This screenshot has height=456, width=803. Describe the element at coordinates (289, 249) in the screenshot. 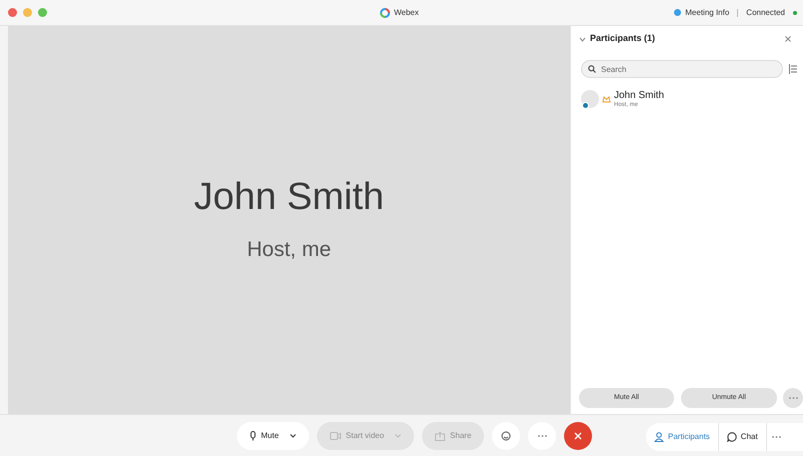

I see `stage-role: Host, me` at that location.